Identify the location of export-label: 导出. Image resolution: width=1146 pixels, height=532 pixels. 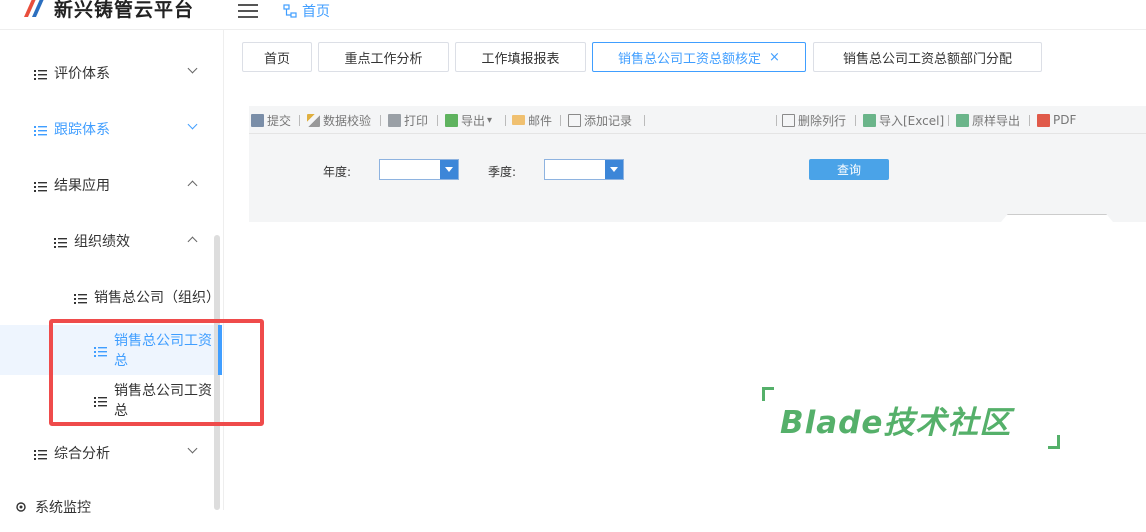
(473, 120).